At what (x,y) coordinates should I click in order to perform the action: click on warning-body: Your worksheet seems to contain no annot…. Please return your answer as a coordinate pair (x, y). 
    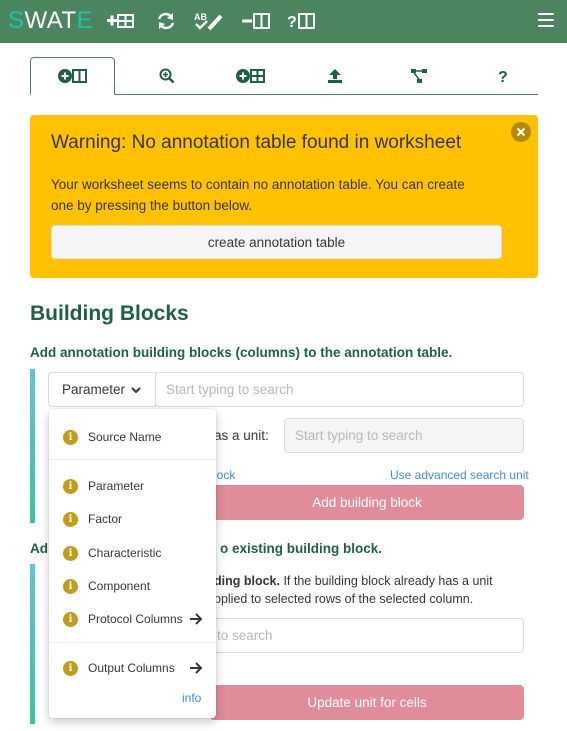
    Looking at the image, I should click on (258, 195).